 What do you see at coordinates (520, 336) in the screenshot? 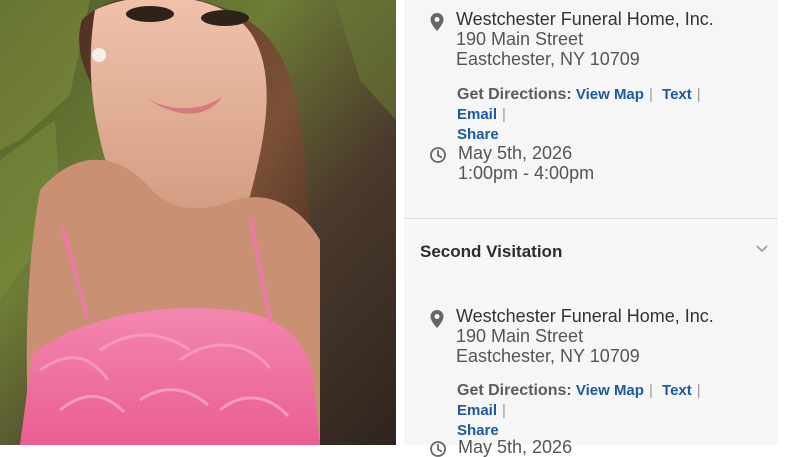
I see `second-address-line1: 190 Main Street` at bounding box center [520, 336].